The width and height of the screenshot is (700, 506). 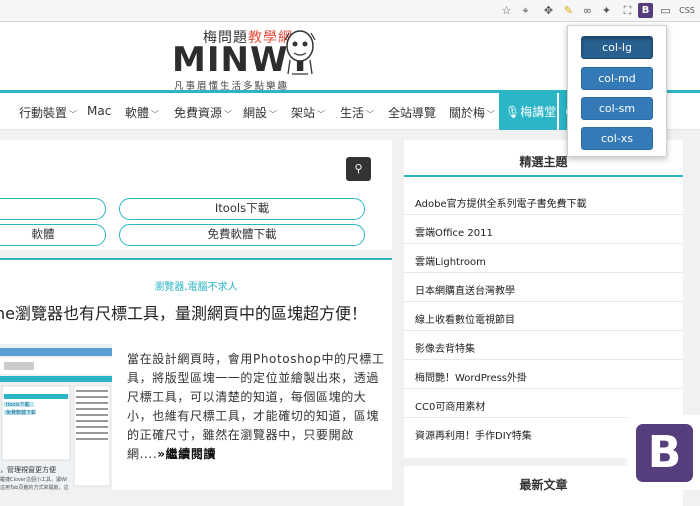 I want to click on nav-item-mac: Mac, so click(x=99, y=111).